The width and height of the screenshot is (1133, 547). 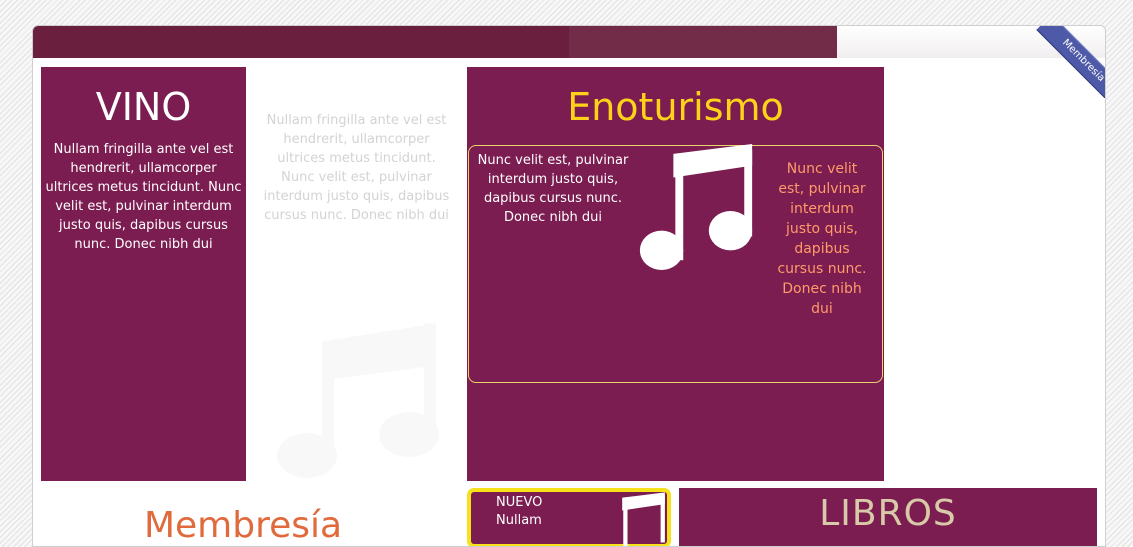 What do you see at coordinates (569, 517) in the screenshot?
I see `tile-nuevo: NUEVO Nullam` at bounding box center [569, 517].